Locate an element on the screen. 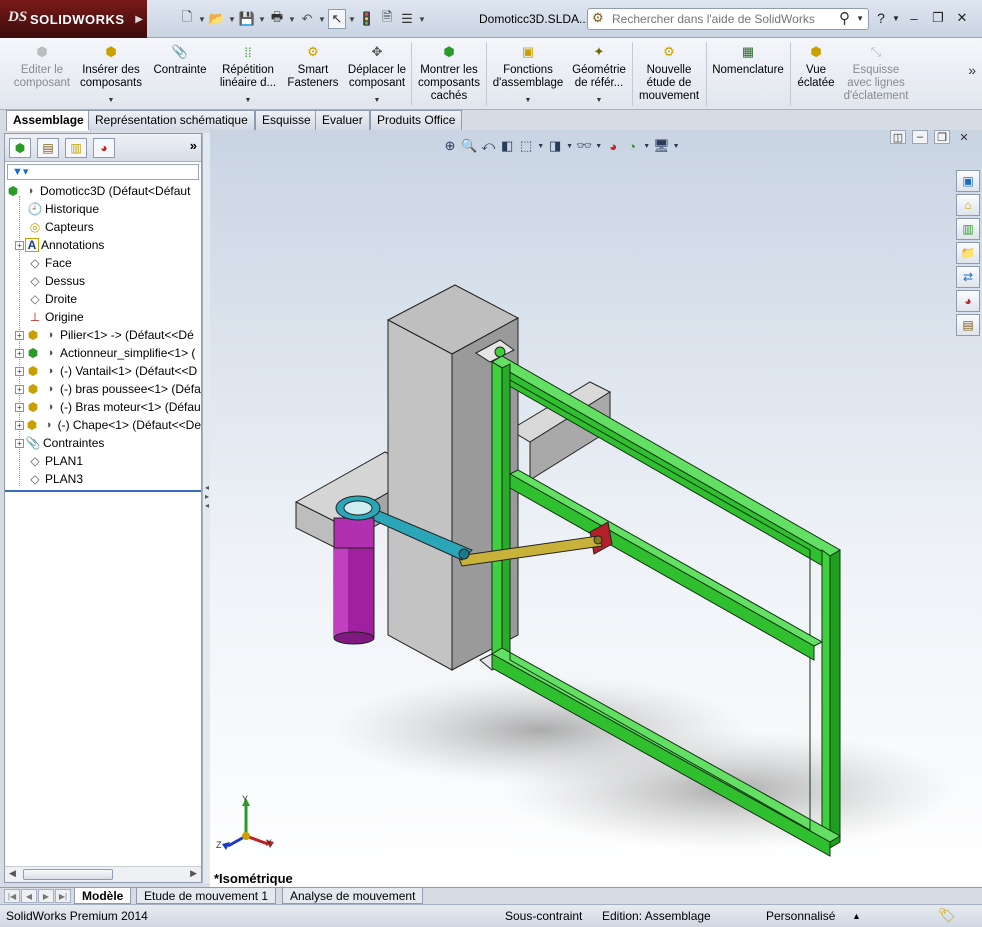 The width and height of the screenshot is (982, 927). tab-motion-analysis: Analyse de mouvement is located at coordinates (353, 896).